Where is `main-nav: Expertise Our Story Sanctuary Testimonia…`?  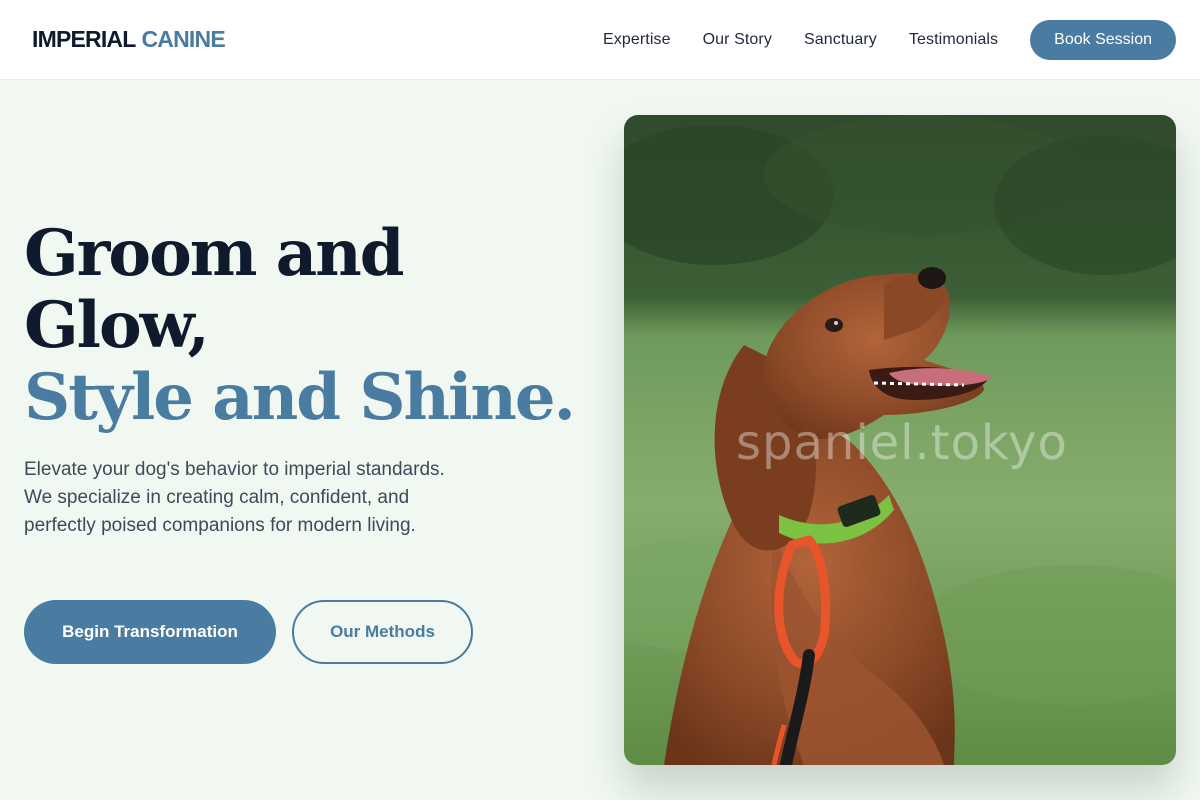 main-nav: Expertise Our Story Sanctuary Testimonia… is located at coordinates (889, 39).